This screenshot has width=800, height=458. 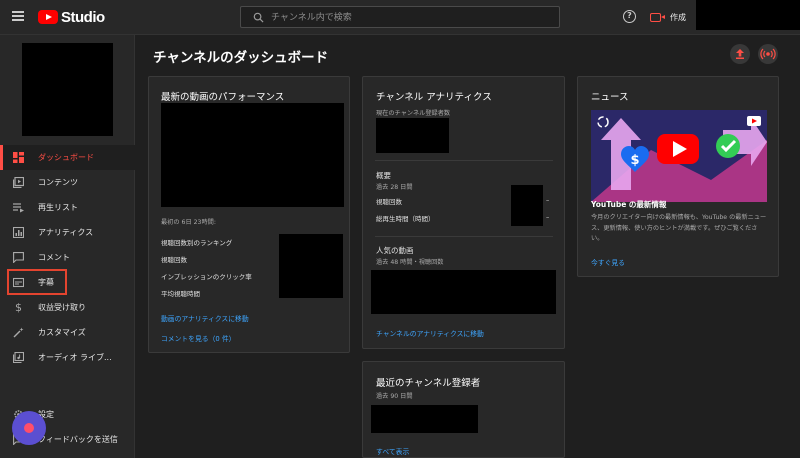 I want to click on subscribers-period: 過去 90 日間, so click(x=394, y=396).